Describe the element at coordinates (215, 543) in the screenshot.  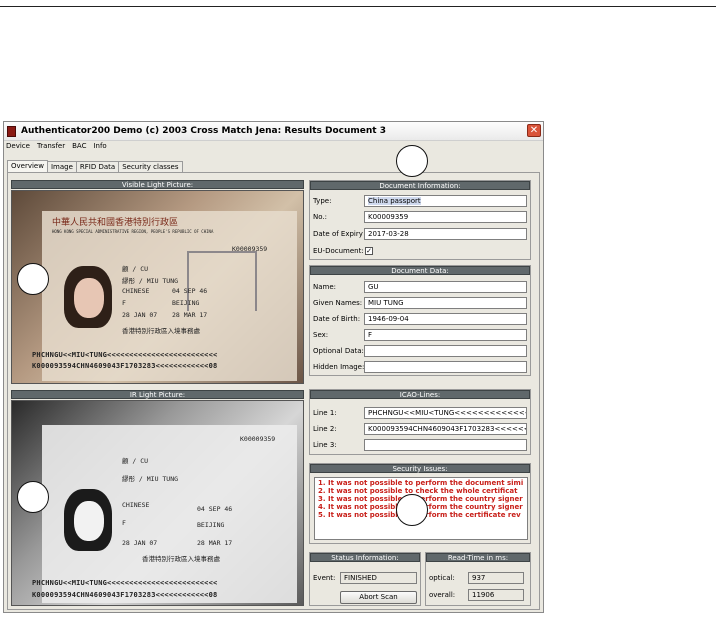
I see `ir-expiry-date: 28 MAR 17` at that location.